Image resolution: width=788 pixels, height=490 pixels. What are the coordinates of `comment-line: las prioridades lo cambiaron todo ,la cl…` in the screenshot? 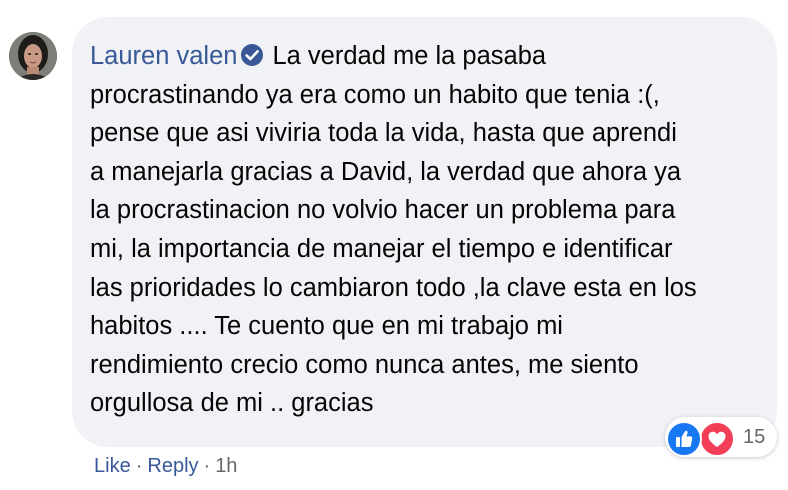 It's located at (393, 287).